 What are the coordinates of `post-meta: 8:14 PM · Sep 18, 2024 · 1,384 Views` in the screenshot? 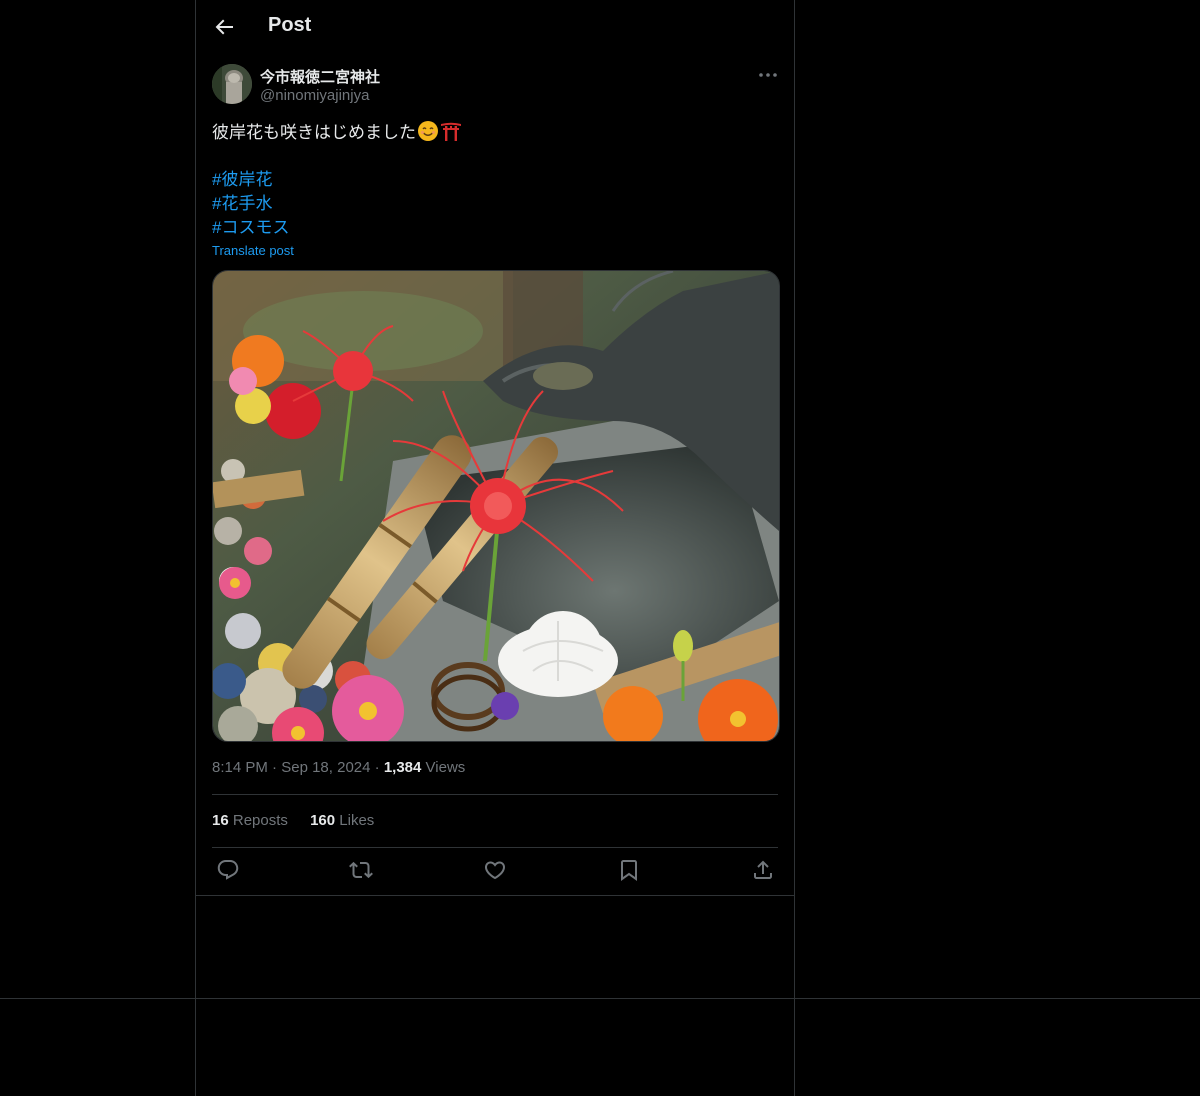 It's located at (338, 767).